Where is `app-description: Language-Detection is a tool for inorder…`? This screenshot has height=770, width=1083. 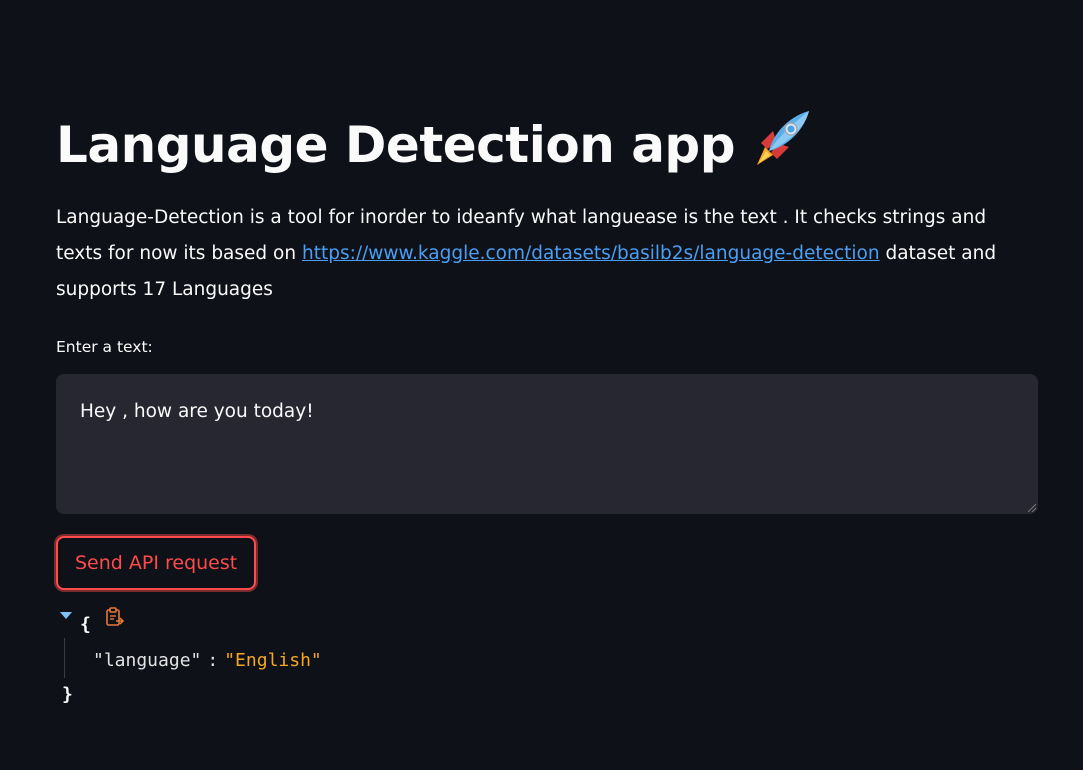 app-description: Language-Detection is a tool for inorder… is located at coordinates (547, 254).